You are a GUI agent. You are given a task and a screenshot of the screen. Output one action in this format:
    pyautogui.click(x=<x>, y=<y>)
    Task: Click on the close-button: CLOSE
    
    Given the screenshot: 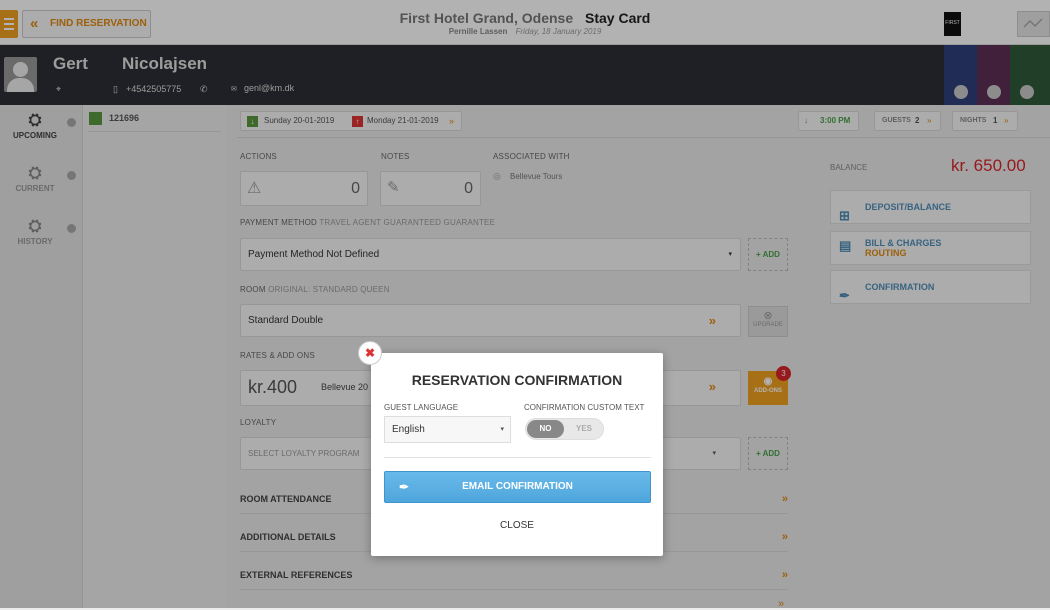 What is the action you would take?
    pyautogui.click(x=517, y=525)
    